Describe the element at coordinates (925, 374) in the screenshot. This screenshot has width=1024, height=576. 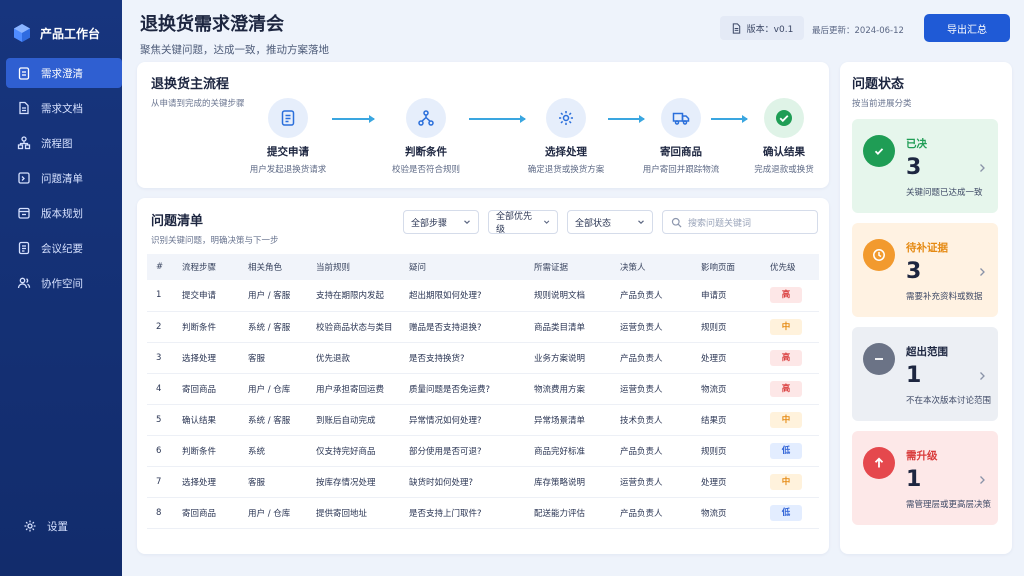
I see `status-stat-card: 超出范围 1 不在本次版本讨论范围` at that location.